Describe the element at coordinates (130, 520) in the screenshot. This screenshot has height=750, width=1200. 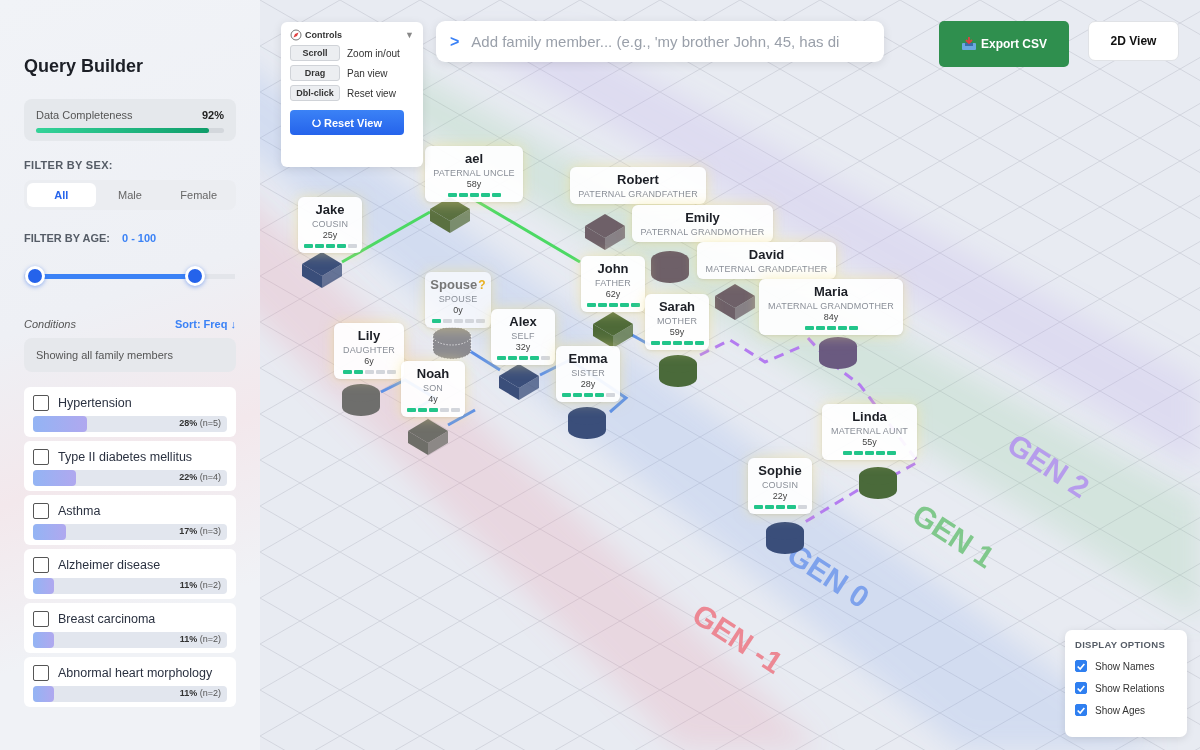
I see `condition-card: Asthma 17% (n=3)` at that location.